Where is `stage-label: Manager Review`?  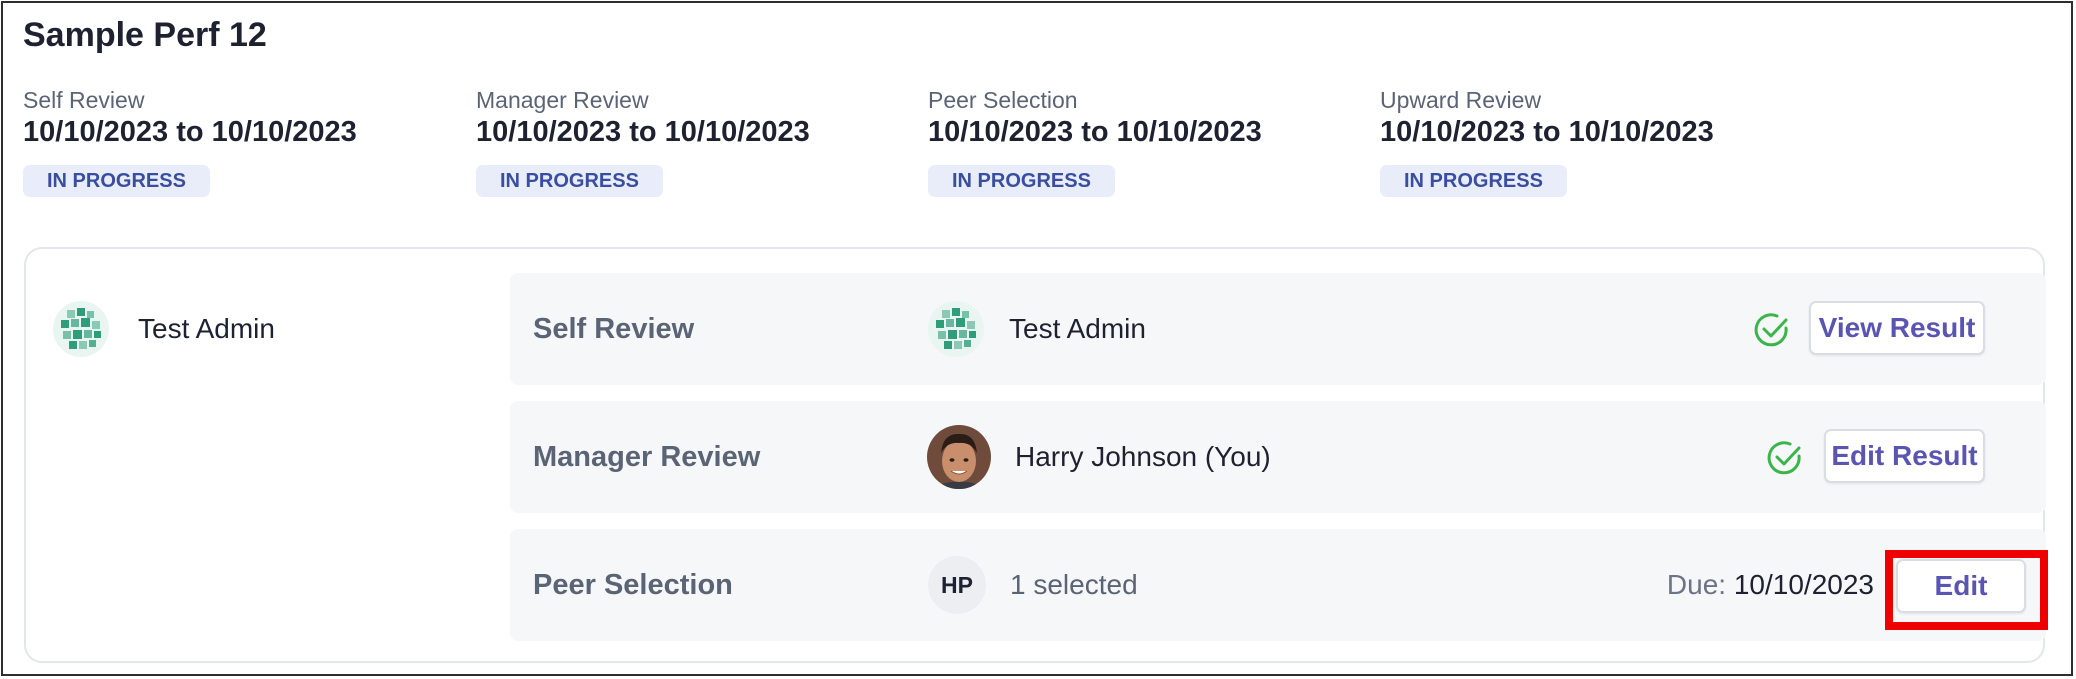
stage-label: Manager Review is located at coordinates (562, 100).